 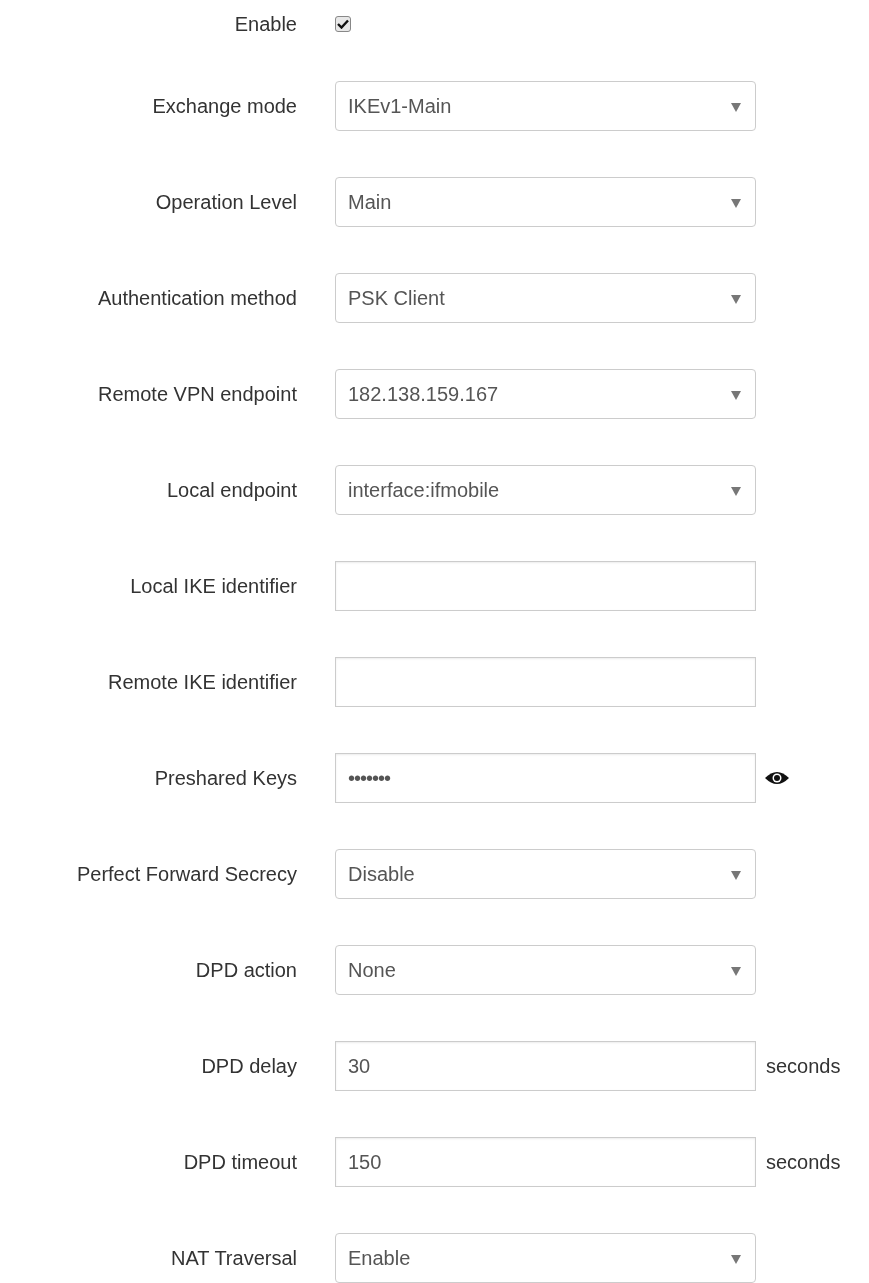 I want to click on dropdown-select: None, so click(x=545, y=970).